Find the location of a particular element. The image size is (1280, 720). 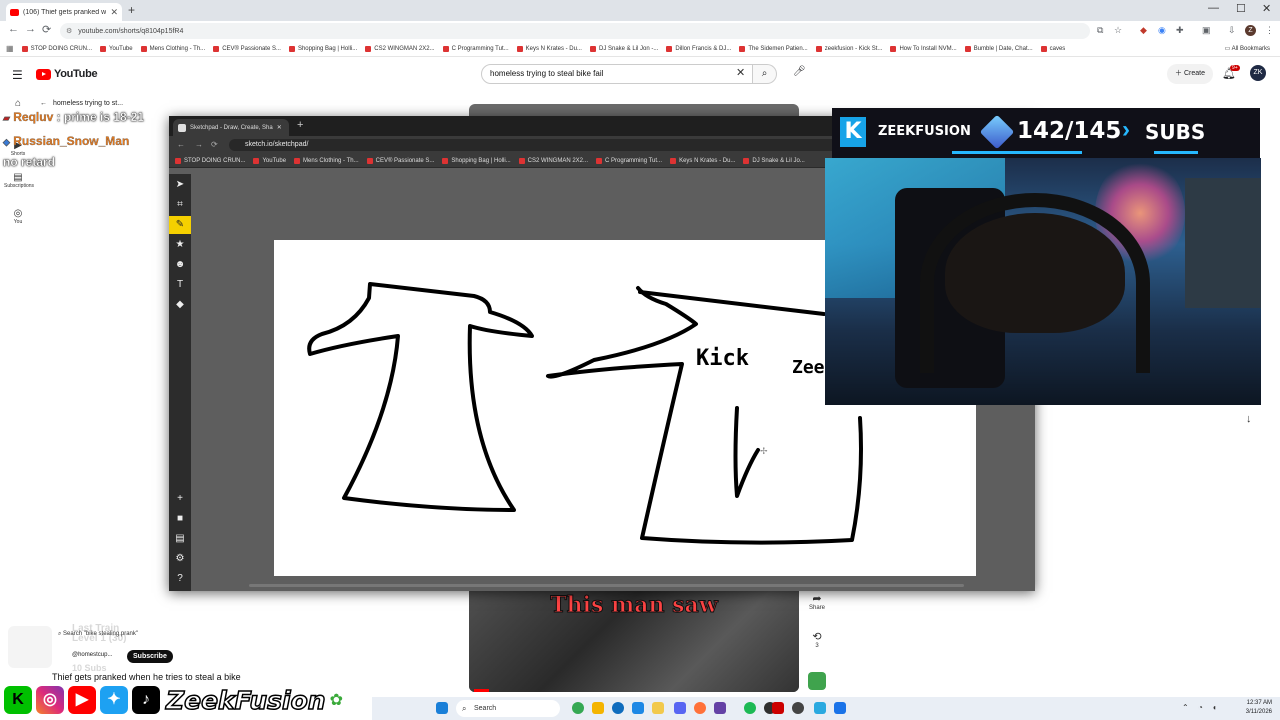

save-tool-icon: ▤ is located at coordinates (180, 539).